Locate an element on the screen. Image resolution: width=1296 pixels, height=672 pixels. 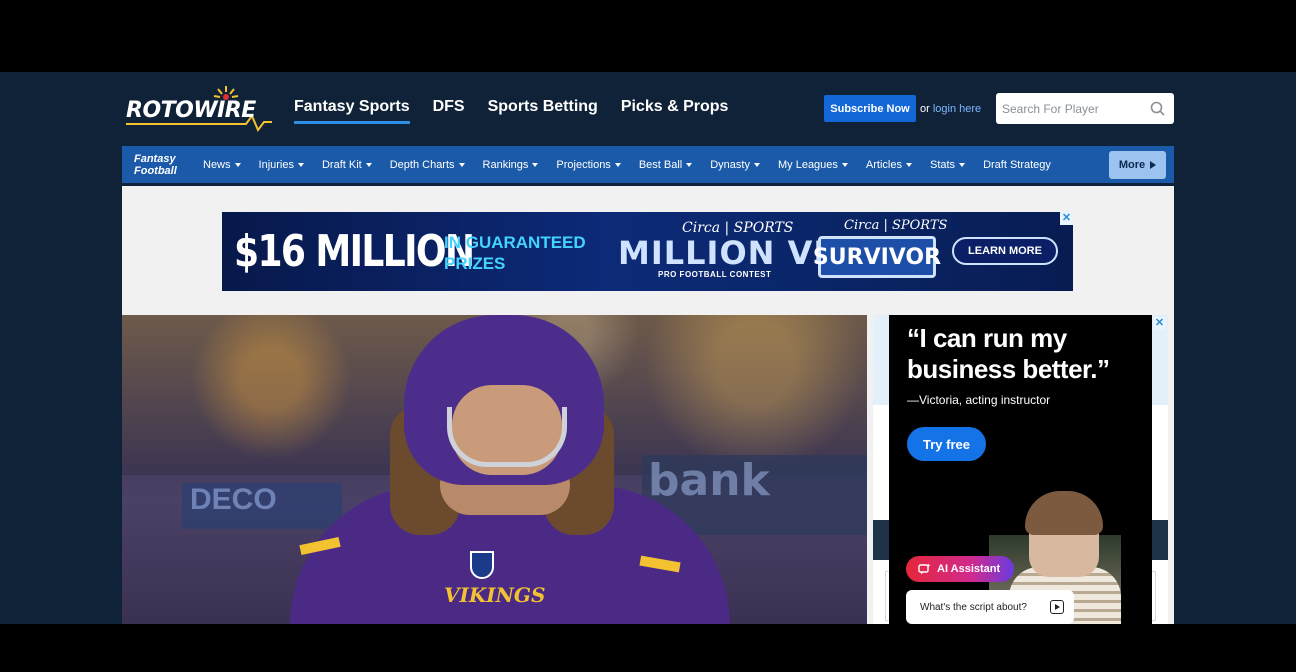
subnav-item-injuries: Injuries is located at coordinates (281, 165).